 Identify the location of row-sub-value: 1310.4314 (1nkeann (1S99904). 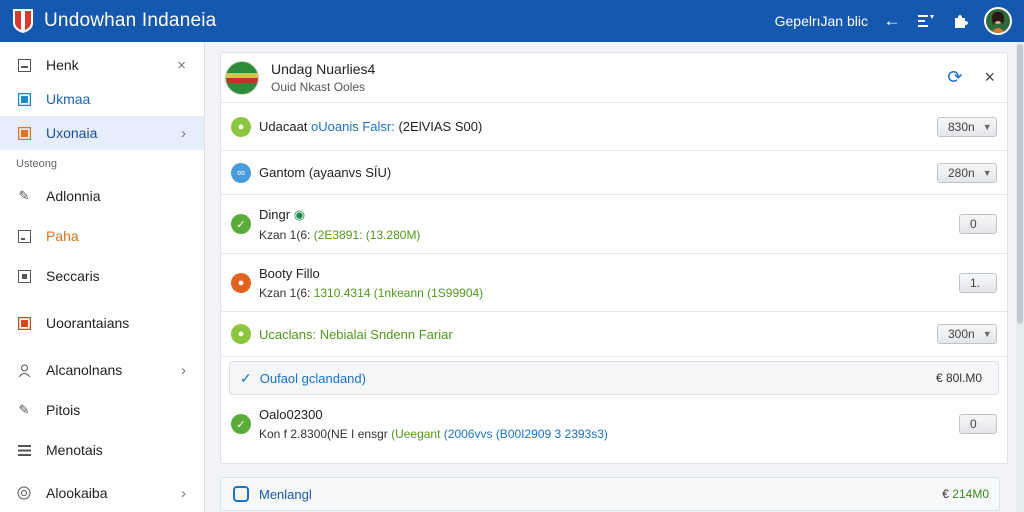
(398, 292).